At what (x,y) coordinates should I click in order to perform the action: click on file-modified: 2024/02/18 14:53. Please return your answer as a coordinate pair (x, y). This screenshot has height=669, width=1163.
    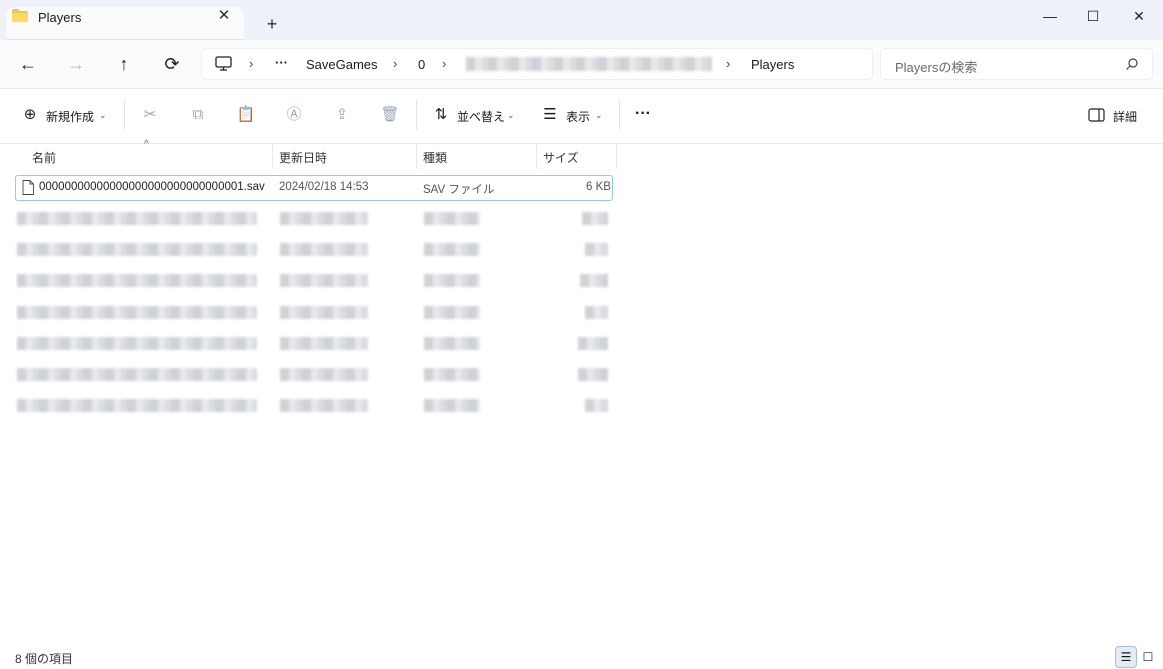
    Looking at the image, I should click on (324, 187).